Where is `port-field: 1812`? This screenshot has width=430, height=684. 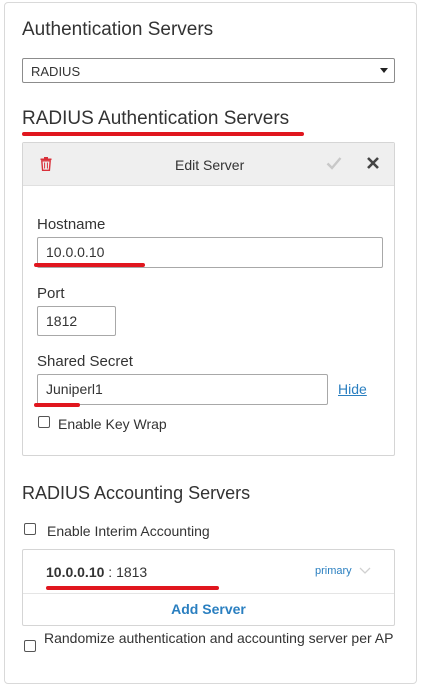
port-field: 1812 is located at coordinates (76, 321).